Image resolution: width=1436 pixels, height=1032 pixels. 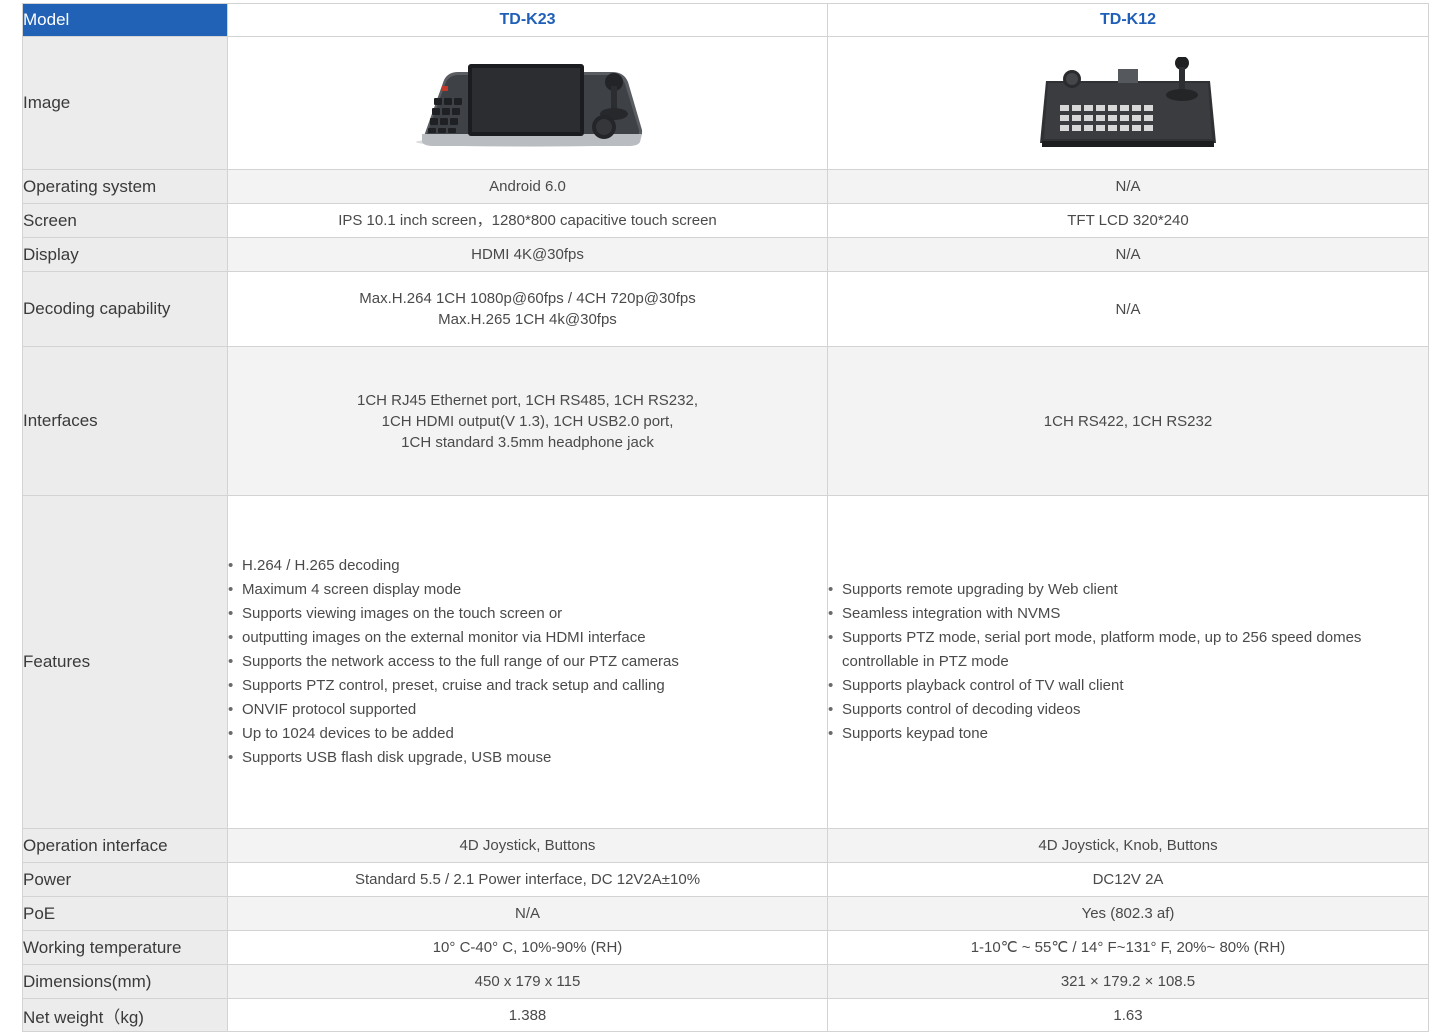 What do you see at coordinates (1128, 254) in the screenshot?
I see `td-k12-display: N/A` at bounding box center [1128, 254].